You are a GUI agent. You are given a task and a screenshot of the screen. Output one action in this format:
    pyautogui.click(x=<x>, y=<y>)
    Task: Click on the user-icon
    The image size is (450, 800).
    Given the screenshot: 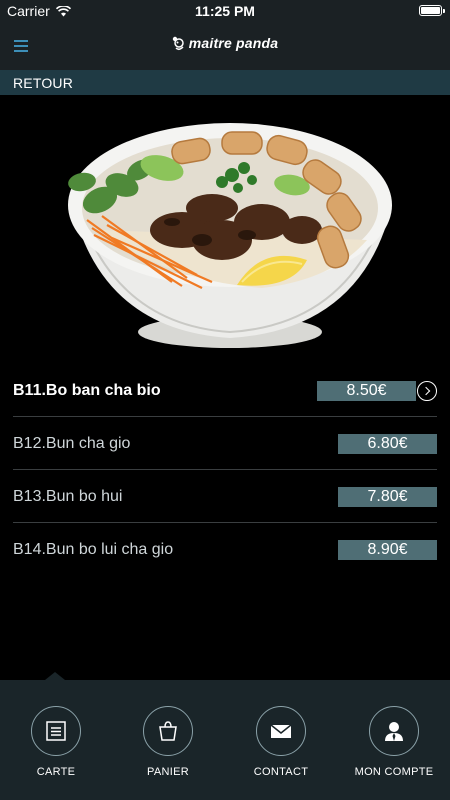 What is the action you would take?
    pyautogui.click(x=394, y=731)
    